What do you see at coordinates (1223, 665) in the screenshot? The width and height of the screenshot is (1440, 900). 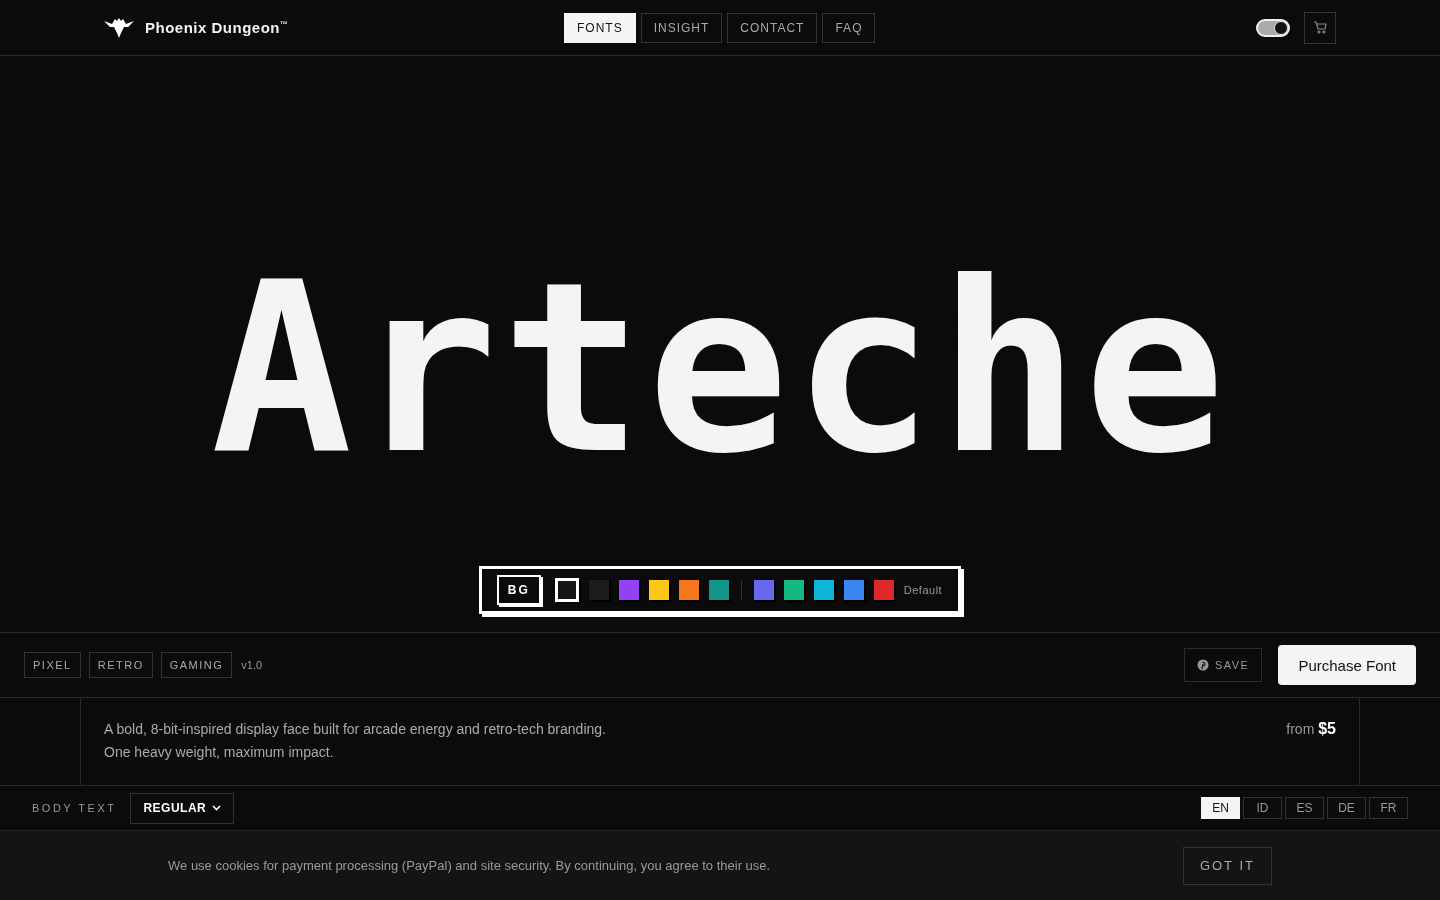 I see `save-button: SAVE` at bounding box center [1223, 665].